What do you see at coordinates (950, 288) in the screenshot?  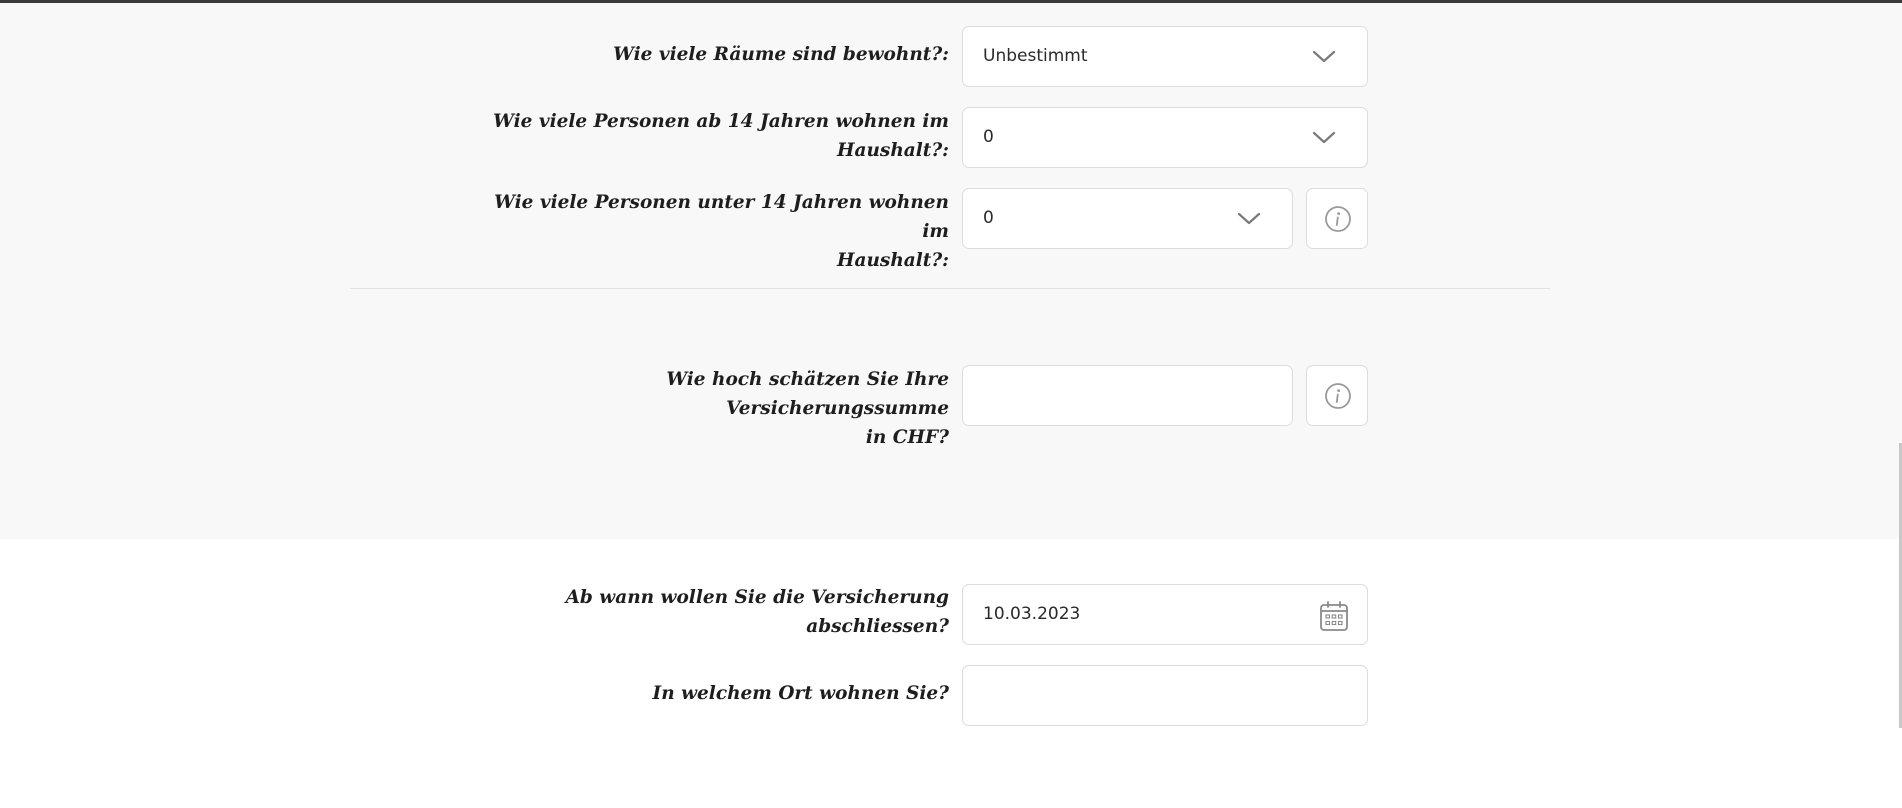 I see `section-divider` at bounding box center [950, 288].